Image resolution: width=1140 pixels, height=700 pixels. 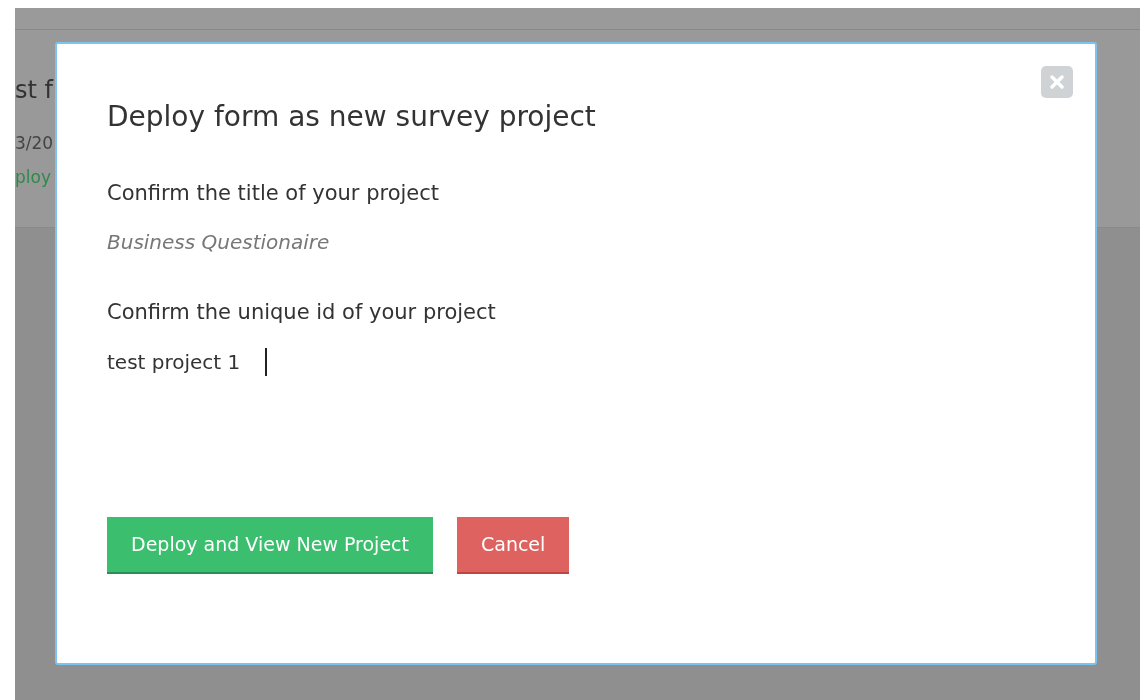 I want to click on text-cursor, so click(x=266, y=361).